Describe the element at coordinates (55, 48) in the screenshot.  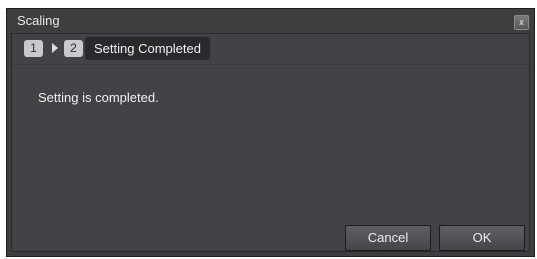
I see `step-arrow-icon` at that location.